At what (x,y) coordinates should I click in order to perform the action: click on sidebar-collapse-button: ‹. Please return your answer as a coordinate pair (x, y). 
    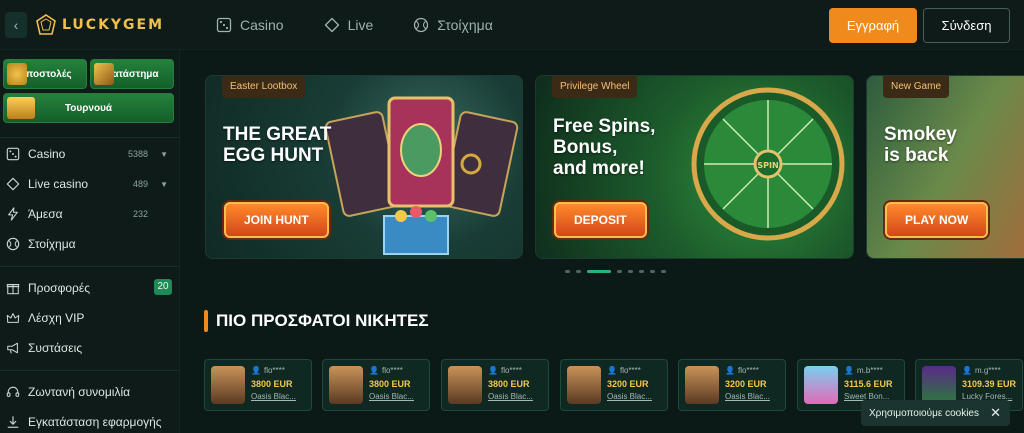
    Looking at the image, I should click on (16, 25).